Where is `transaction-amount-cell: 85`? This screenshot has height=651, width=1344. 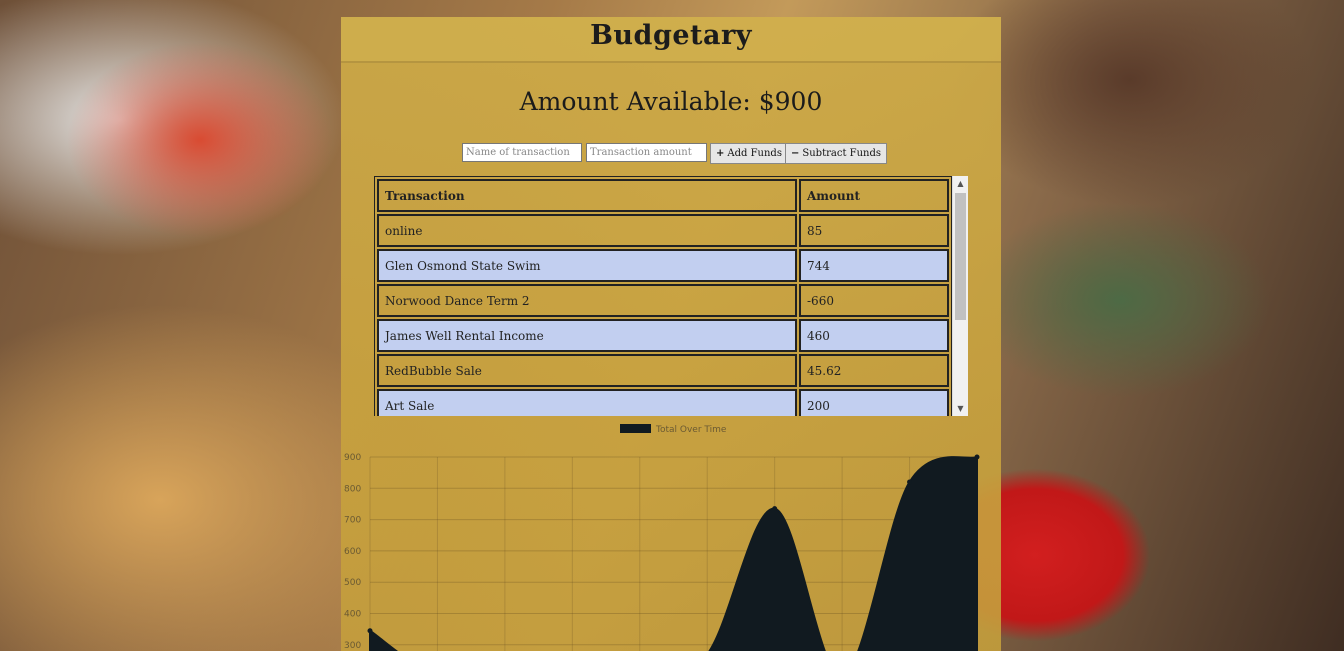 transaction-amount-cell: 85 is located at coordinates (874, 230).